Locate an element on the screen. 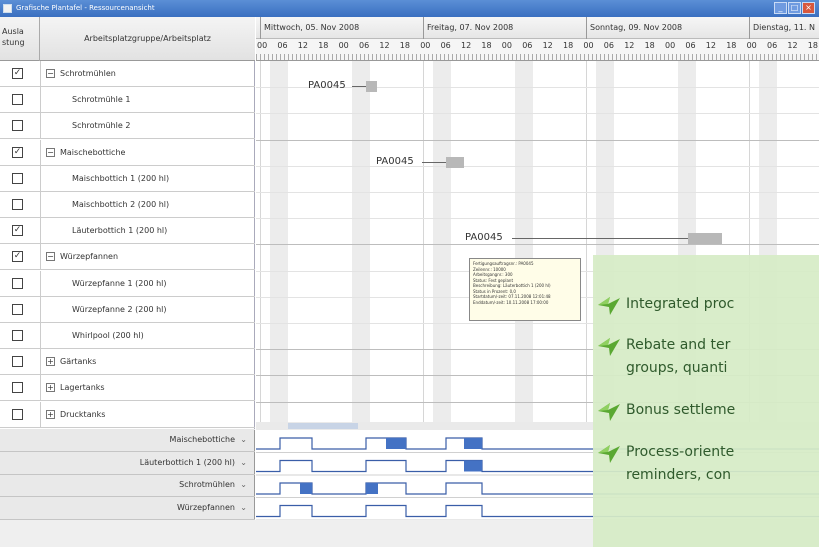 This screenshot has height=547, width=819. resource-row: Würzepfanne 1 (200 hl) is located at coordinates (127, 283).